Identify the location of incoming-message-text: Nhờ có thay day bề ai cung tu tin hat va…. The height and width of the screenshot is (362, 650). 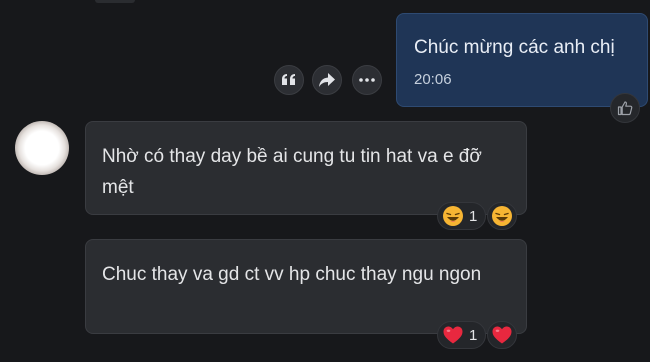
(292, 172).